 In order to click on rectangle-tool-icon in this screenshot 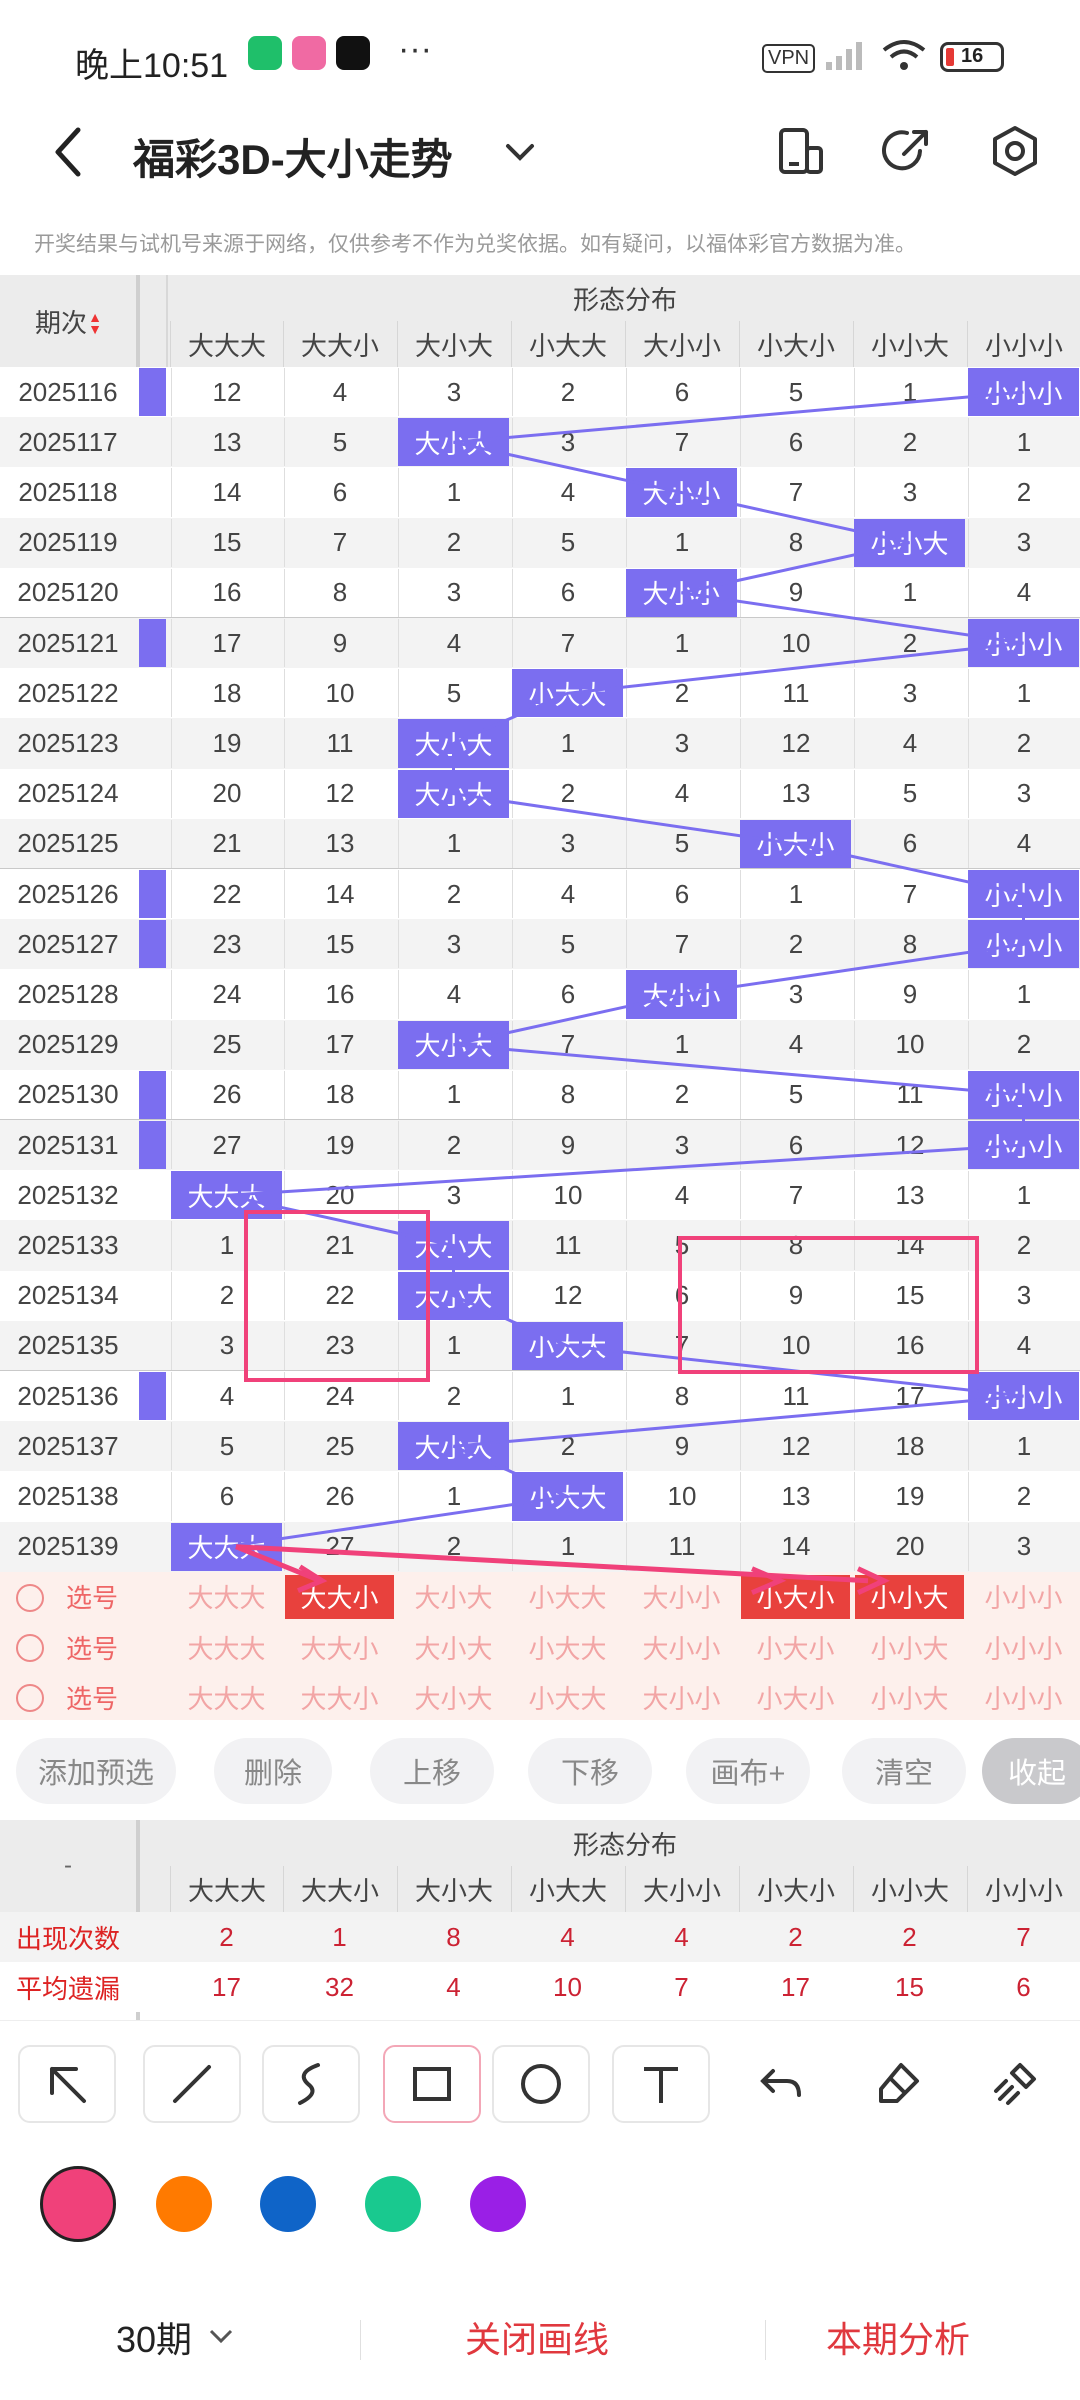, I will do `click(432, 2084)`.